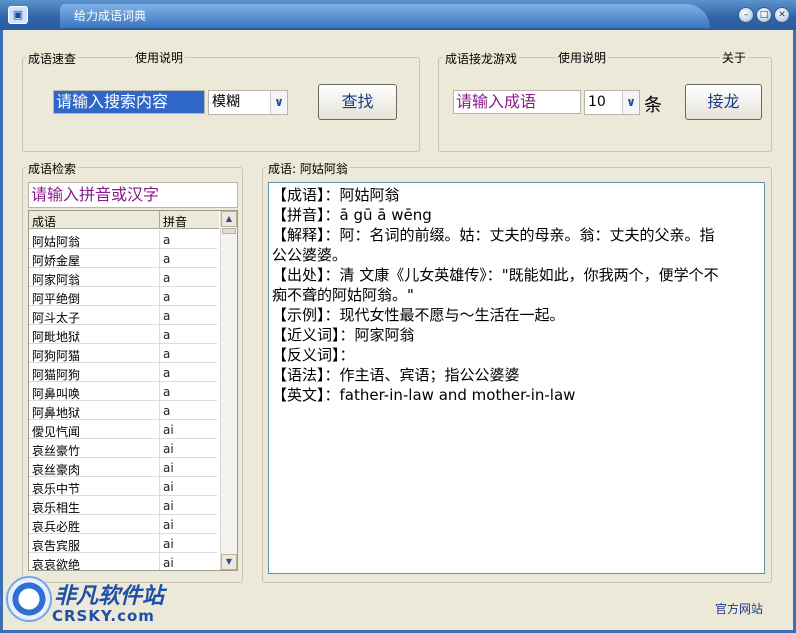  Describe the element at coordinates (123, 486) in the screenshot. I see `list-item: 哀乐中节 ai` at that location.